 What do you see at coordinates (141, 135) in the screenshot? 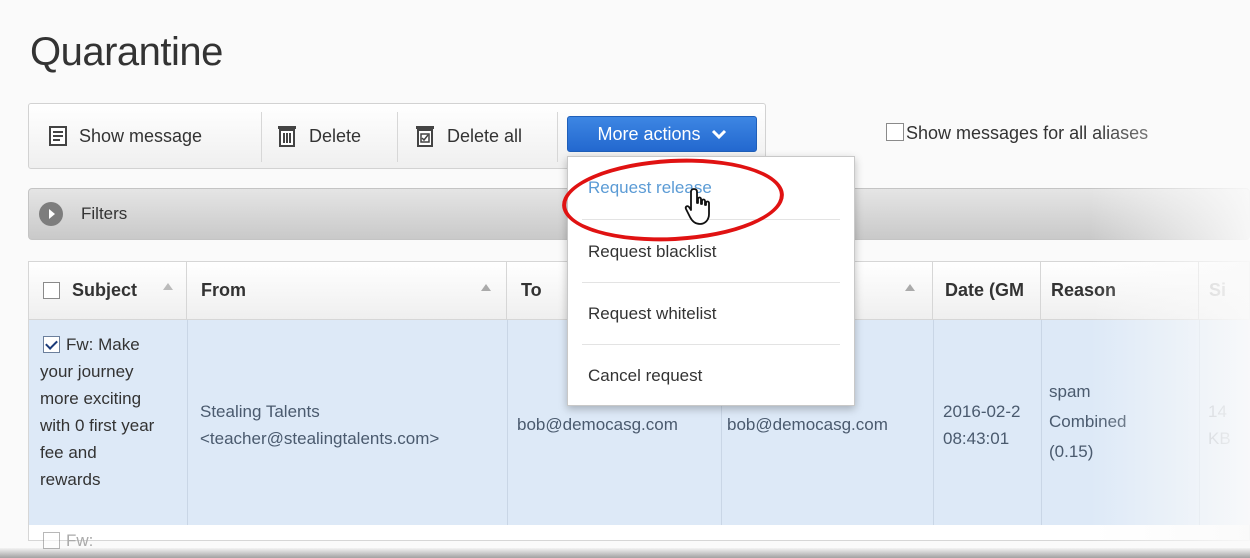
I see `show-message-label: Show message` at bounding box center [141, 135].